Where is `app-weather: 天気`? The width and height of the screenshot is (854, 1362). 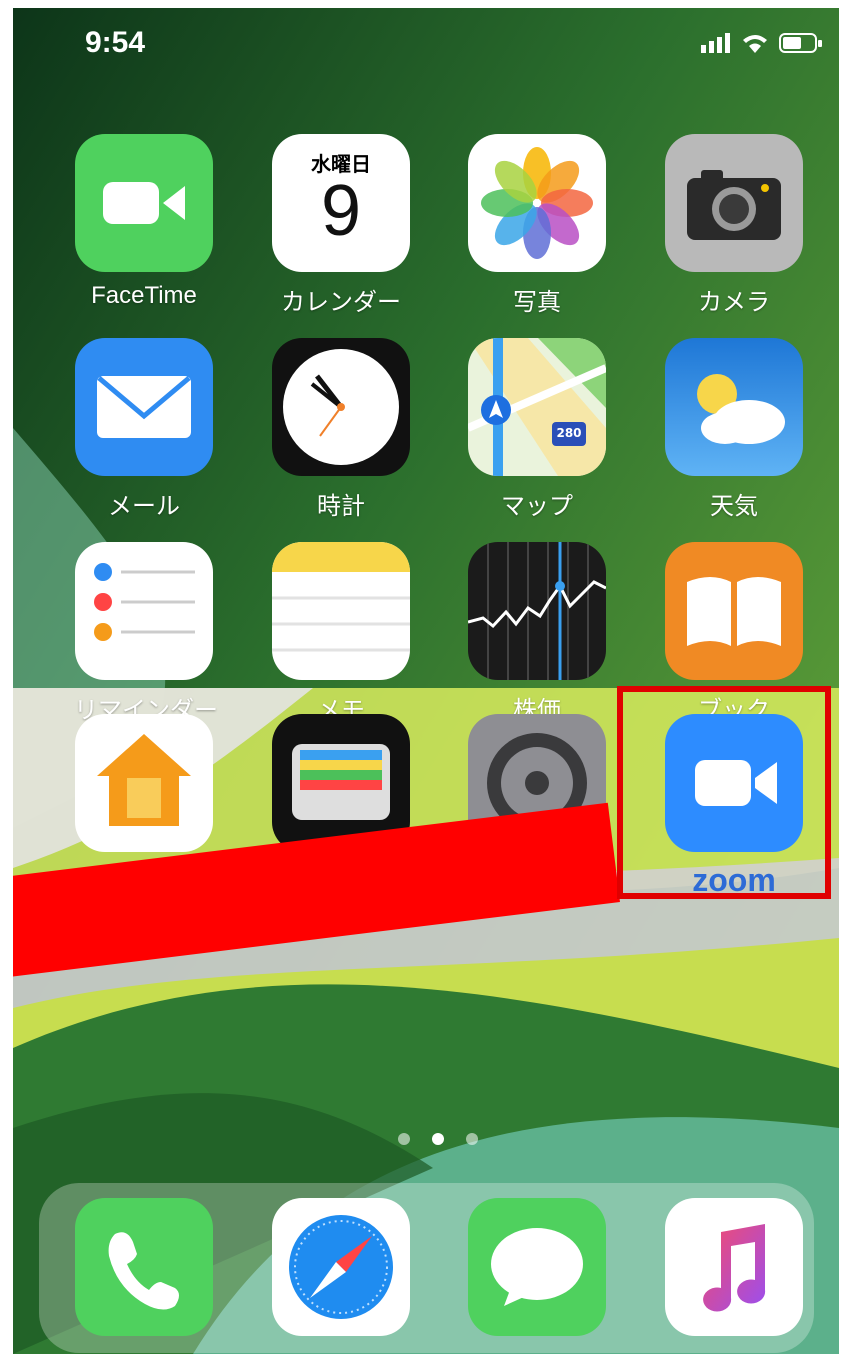
app-weather: 天気 is located at coordinates (734, 429).